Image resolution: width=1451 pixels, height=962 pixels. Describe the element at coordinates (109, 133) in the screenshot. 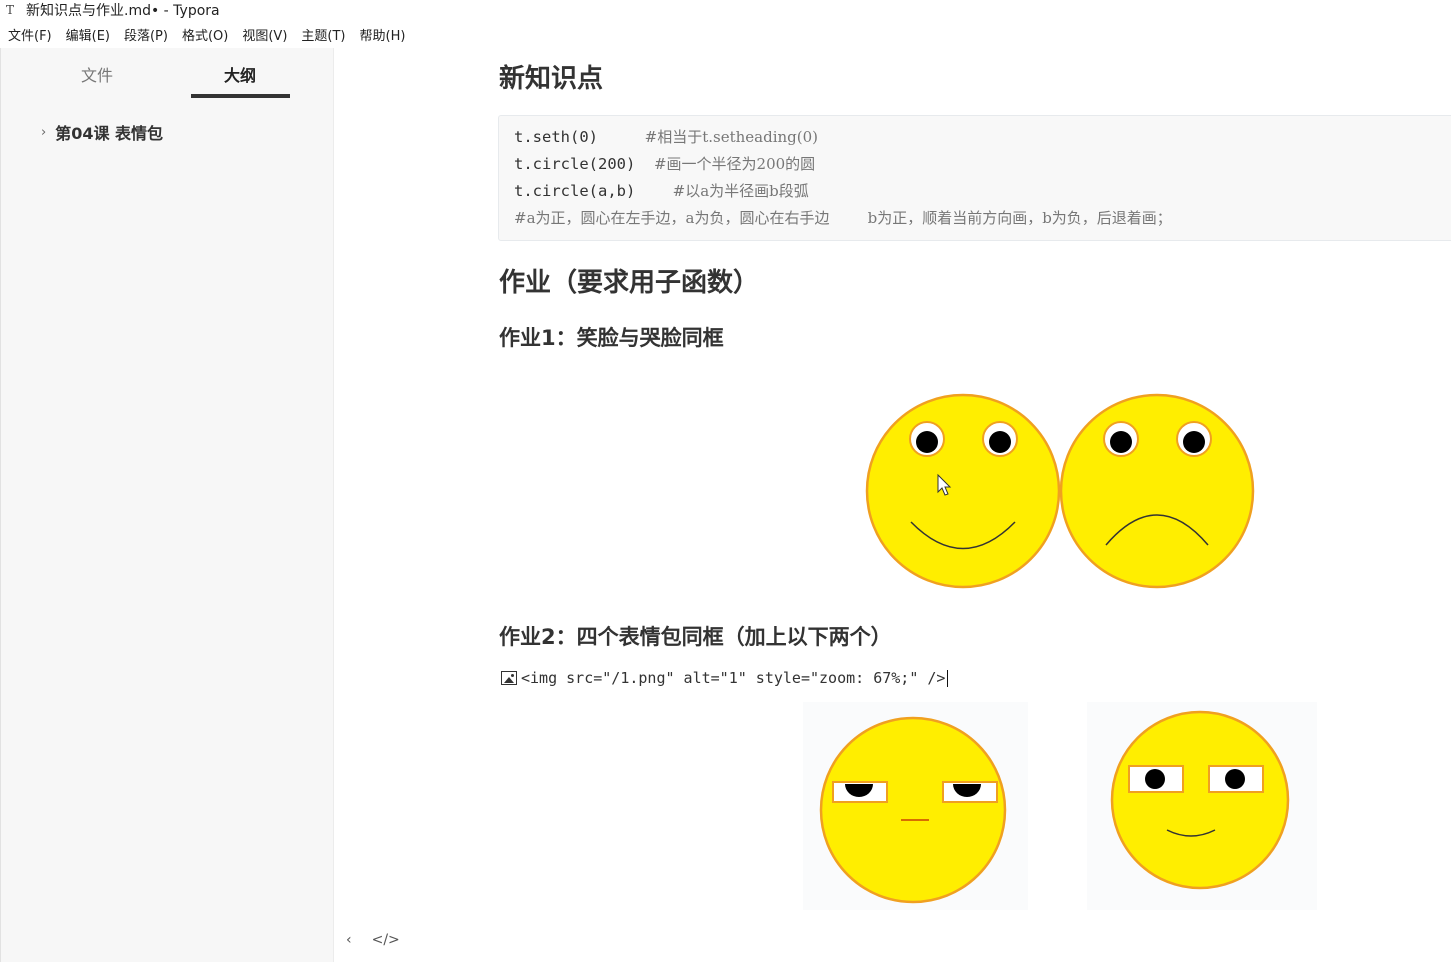

I see `outline-item-label: 第04课 表情包` at that location.